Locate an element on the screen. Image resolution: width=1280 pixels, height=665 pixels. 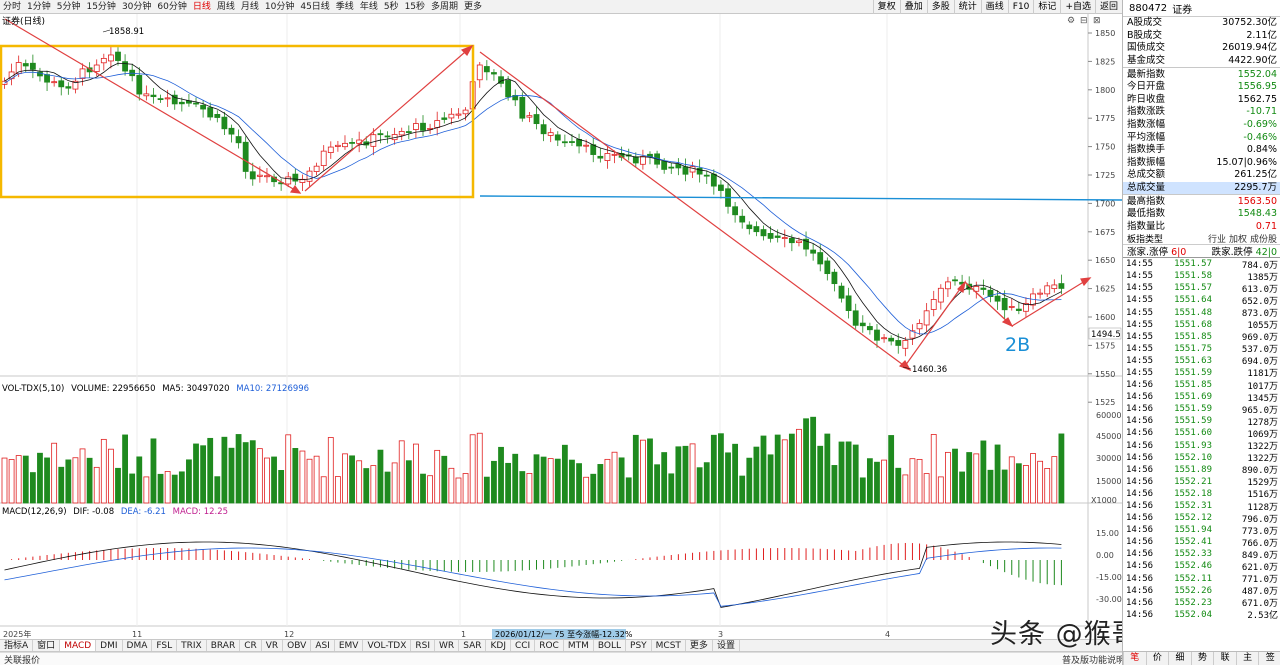
help-link: 普及版功能说明 is located at coordinates (1093, 659).